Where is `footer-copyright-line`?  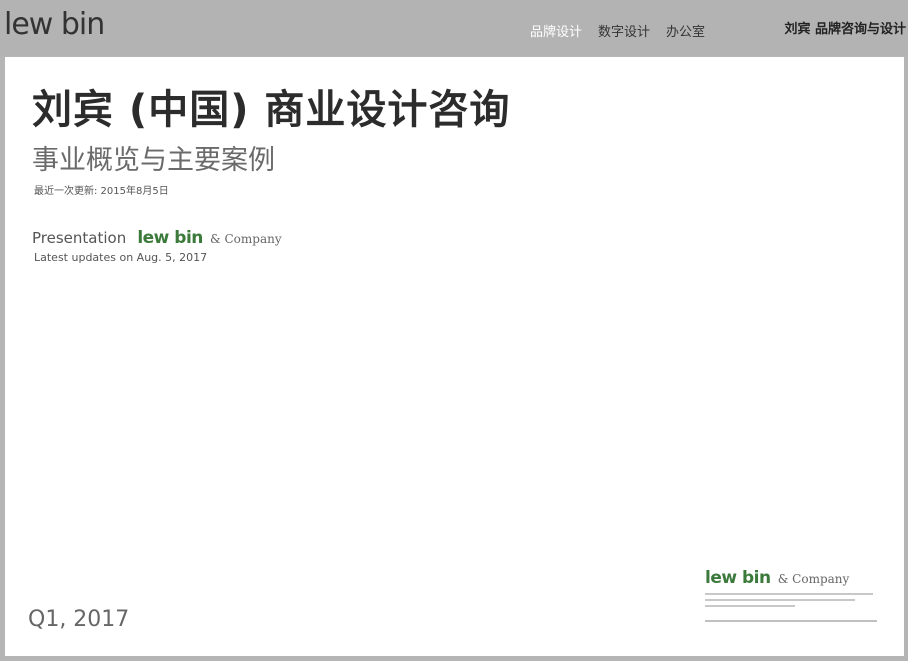 footer-copyright-line is located at coordinates (791, 621).